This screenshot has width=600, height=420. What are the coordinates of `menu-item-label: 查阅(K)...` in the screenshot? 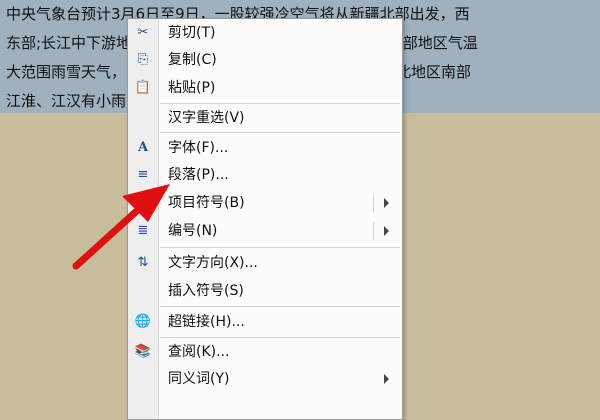 It's located at (199, 352).